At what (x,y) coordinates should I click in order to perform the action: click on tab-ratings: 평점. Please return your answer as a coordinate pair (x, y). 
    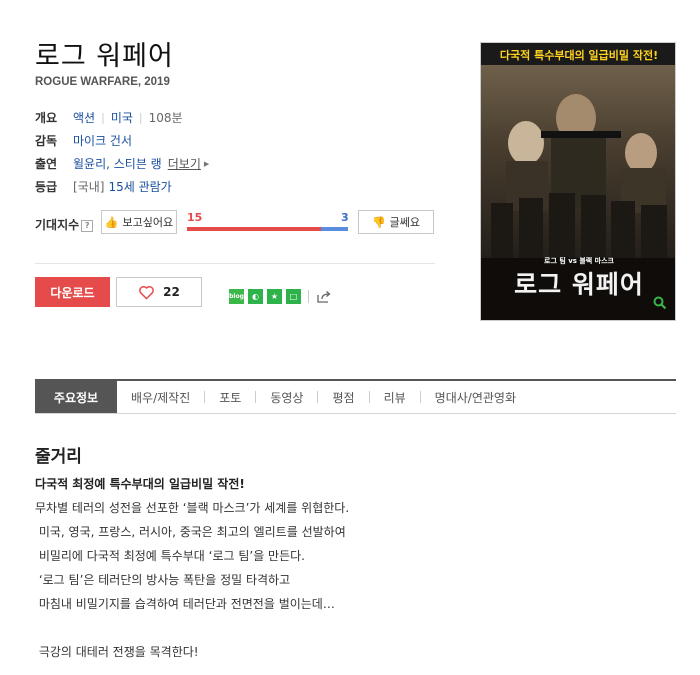
    Looking at the image, I should click on (343, 397).